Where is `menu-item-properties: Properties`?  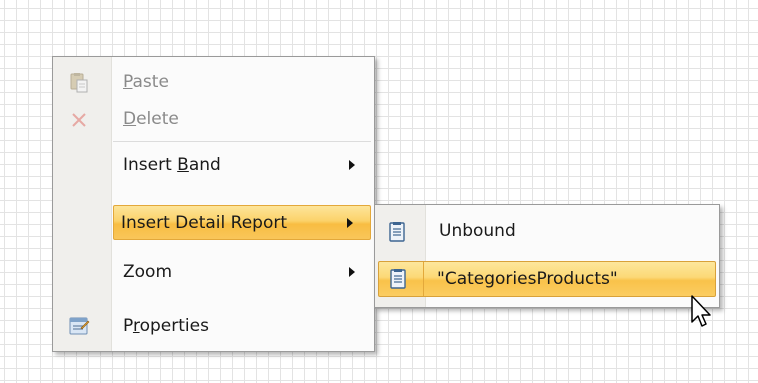
menu-item-properties: Properties is located at coordinates (213, 326).